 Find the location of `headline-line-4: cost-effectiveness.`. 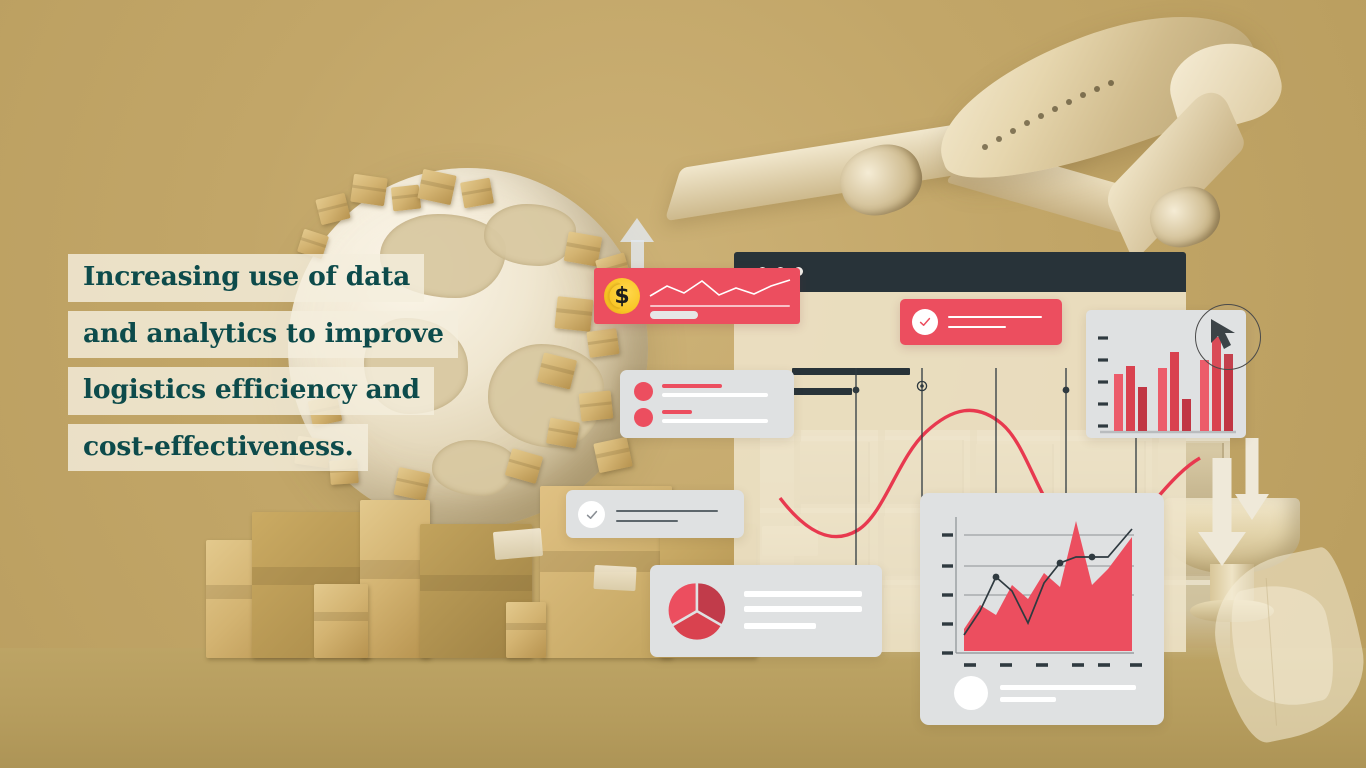

headline-line-4: cost-effectiveness. is located at coordinates (218, 447).